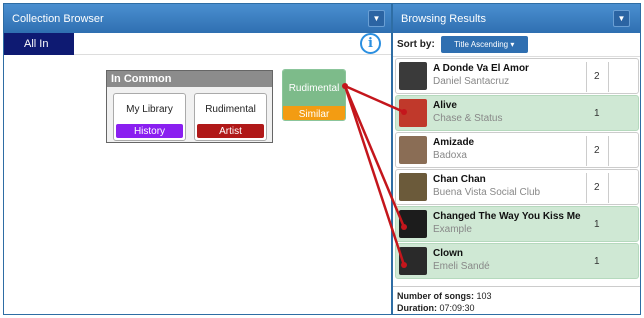  What do you see at coordinates (230, 117) in the screenshot?
I see `library-card-rudimental: Rudimental Artist` at bounding box center [230, 117].